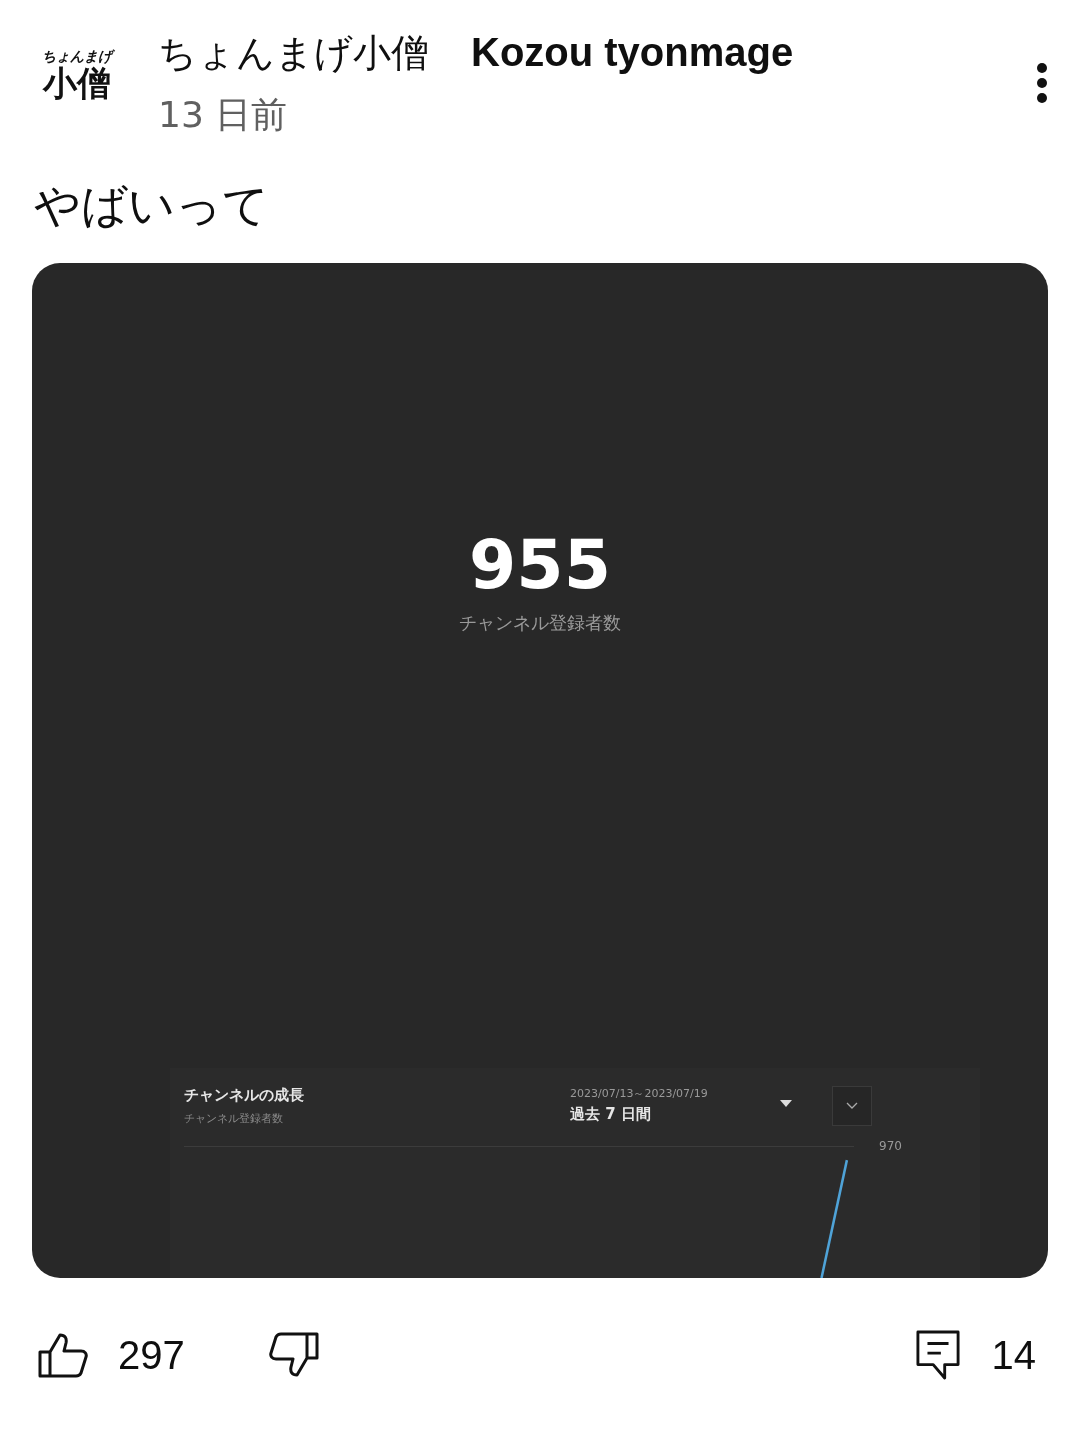 This screenshot has height=1435, width=1080. Describe the element at coordinates (63, 1355) in the screenshot. I see `thumbs-up-icon` at that location.